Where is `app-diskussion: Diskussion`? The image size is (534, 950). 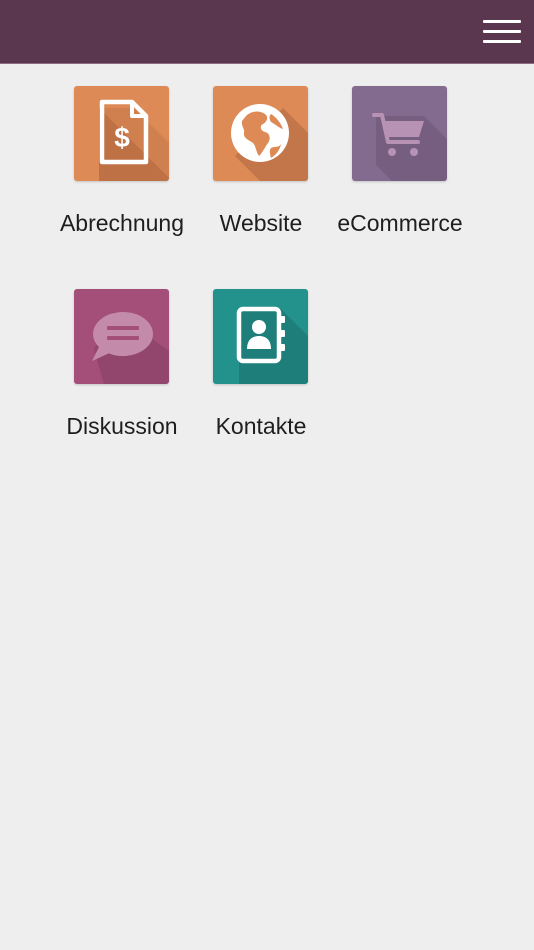 app-diskussion: Diskussion is located at coordinates (122, 374).